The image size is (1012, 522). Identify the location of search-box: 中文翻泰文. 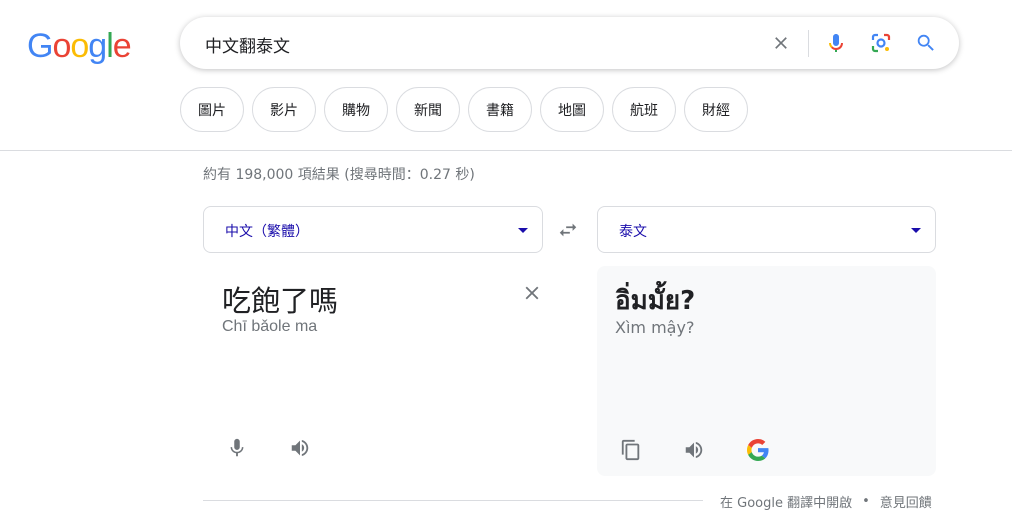
(569, 43).